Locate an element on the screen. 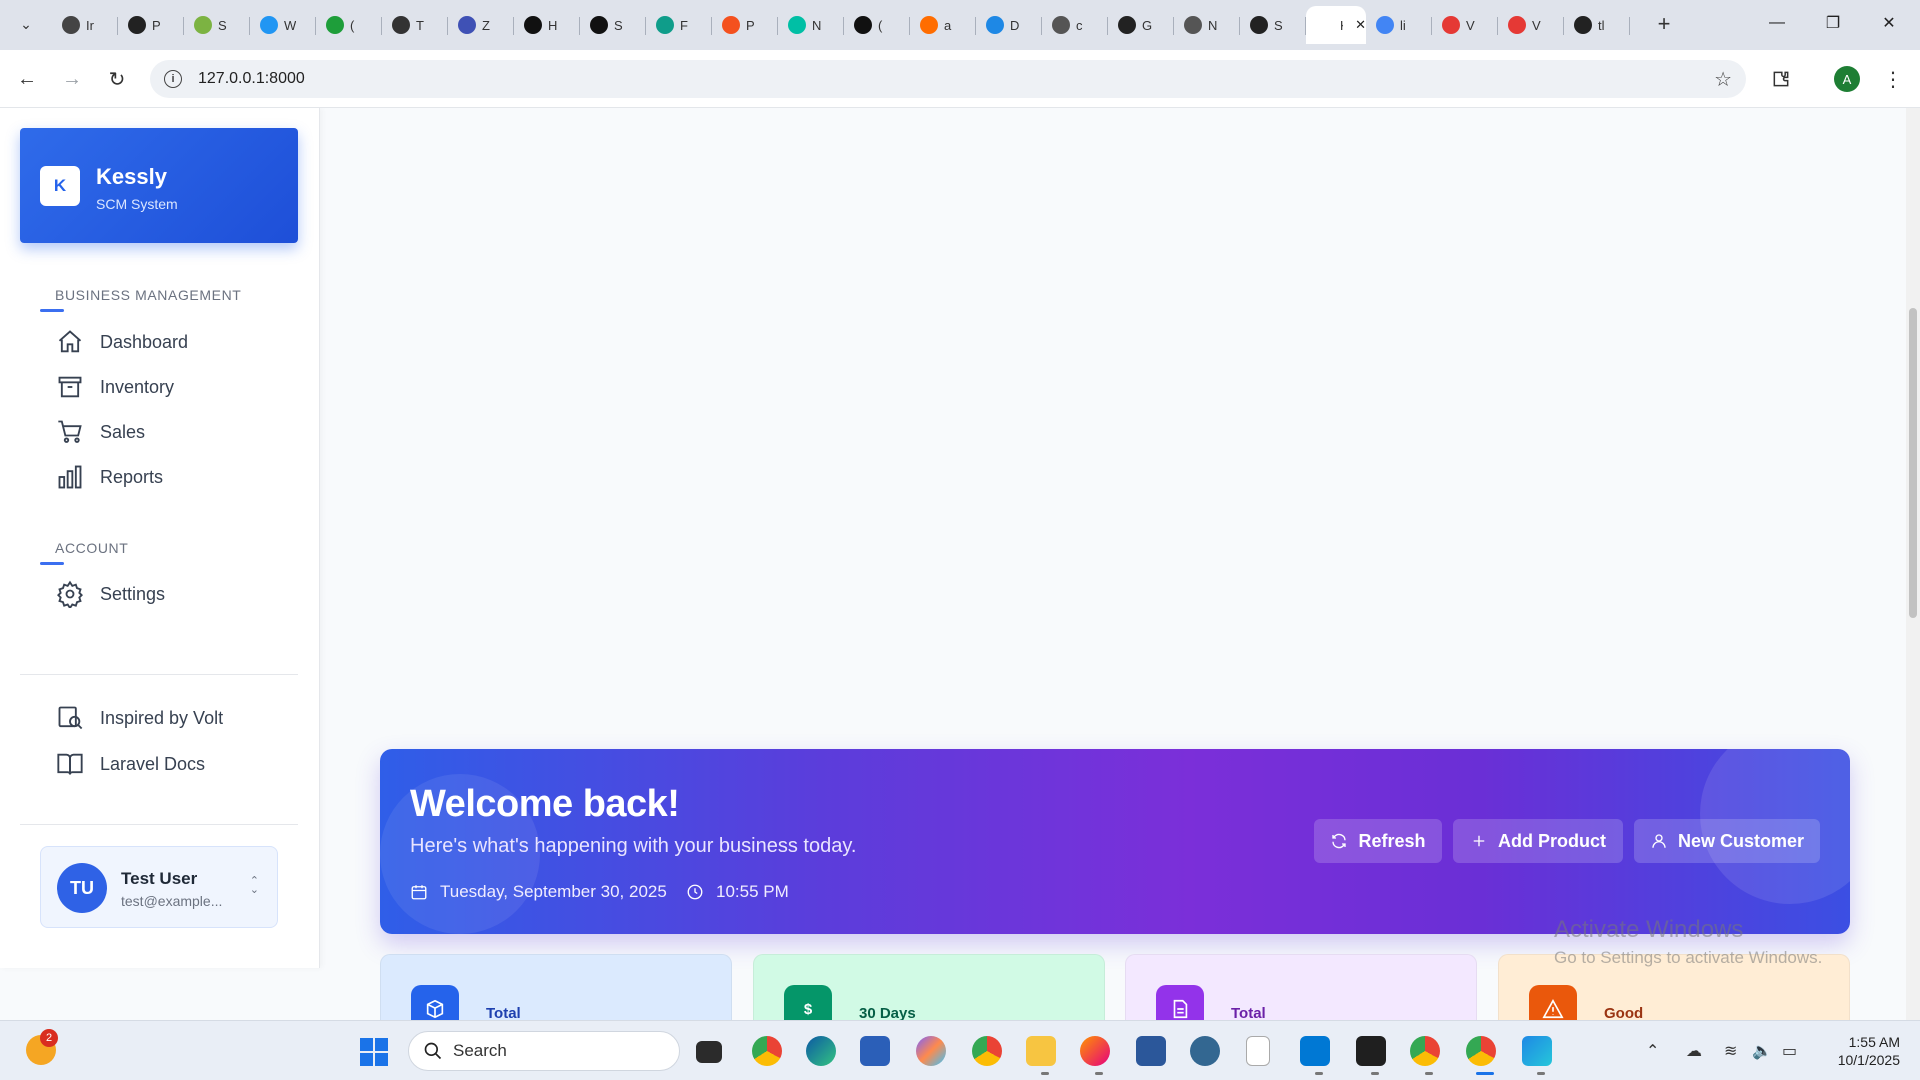 This screenshot has height=1080, width=1920. cloud-icon: ☁ is located at coordinates (1694, 1051).